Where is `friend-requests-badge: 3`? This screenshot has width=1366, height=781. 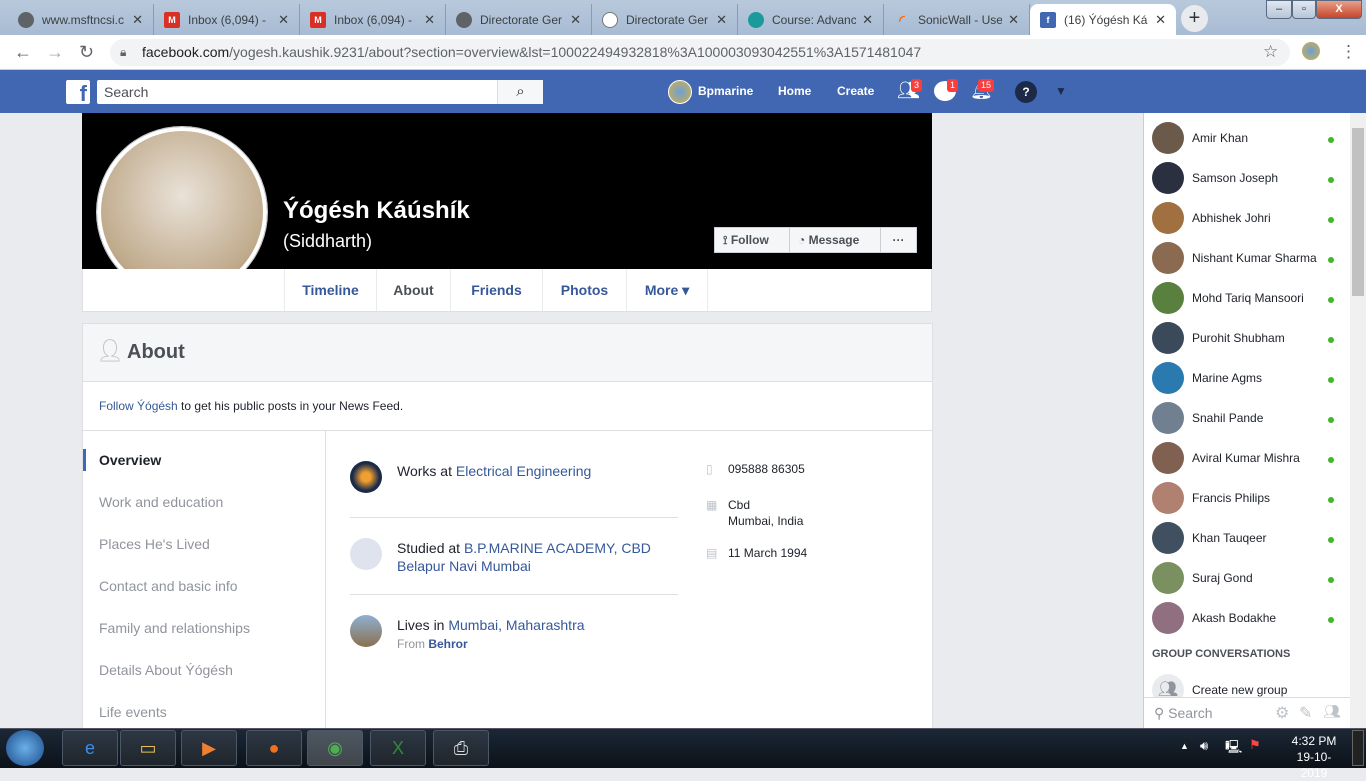 friend-requests-badge: 3 is located at coordinates (917, 85).